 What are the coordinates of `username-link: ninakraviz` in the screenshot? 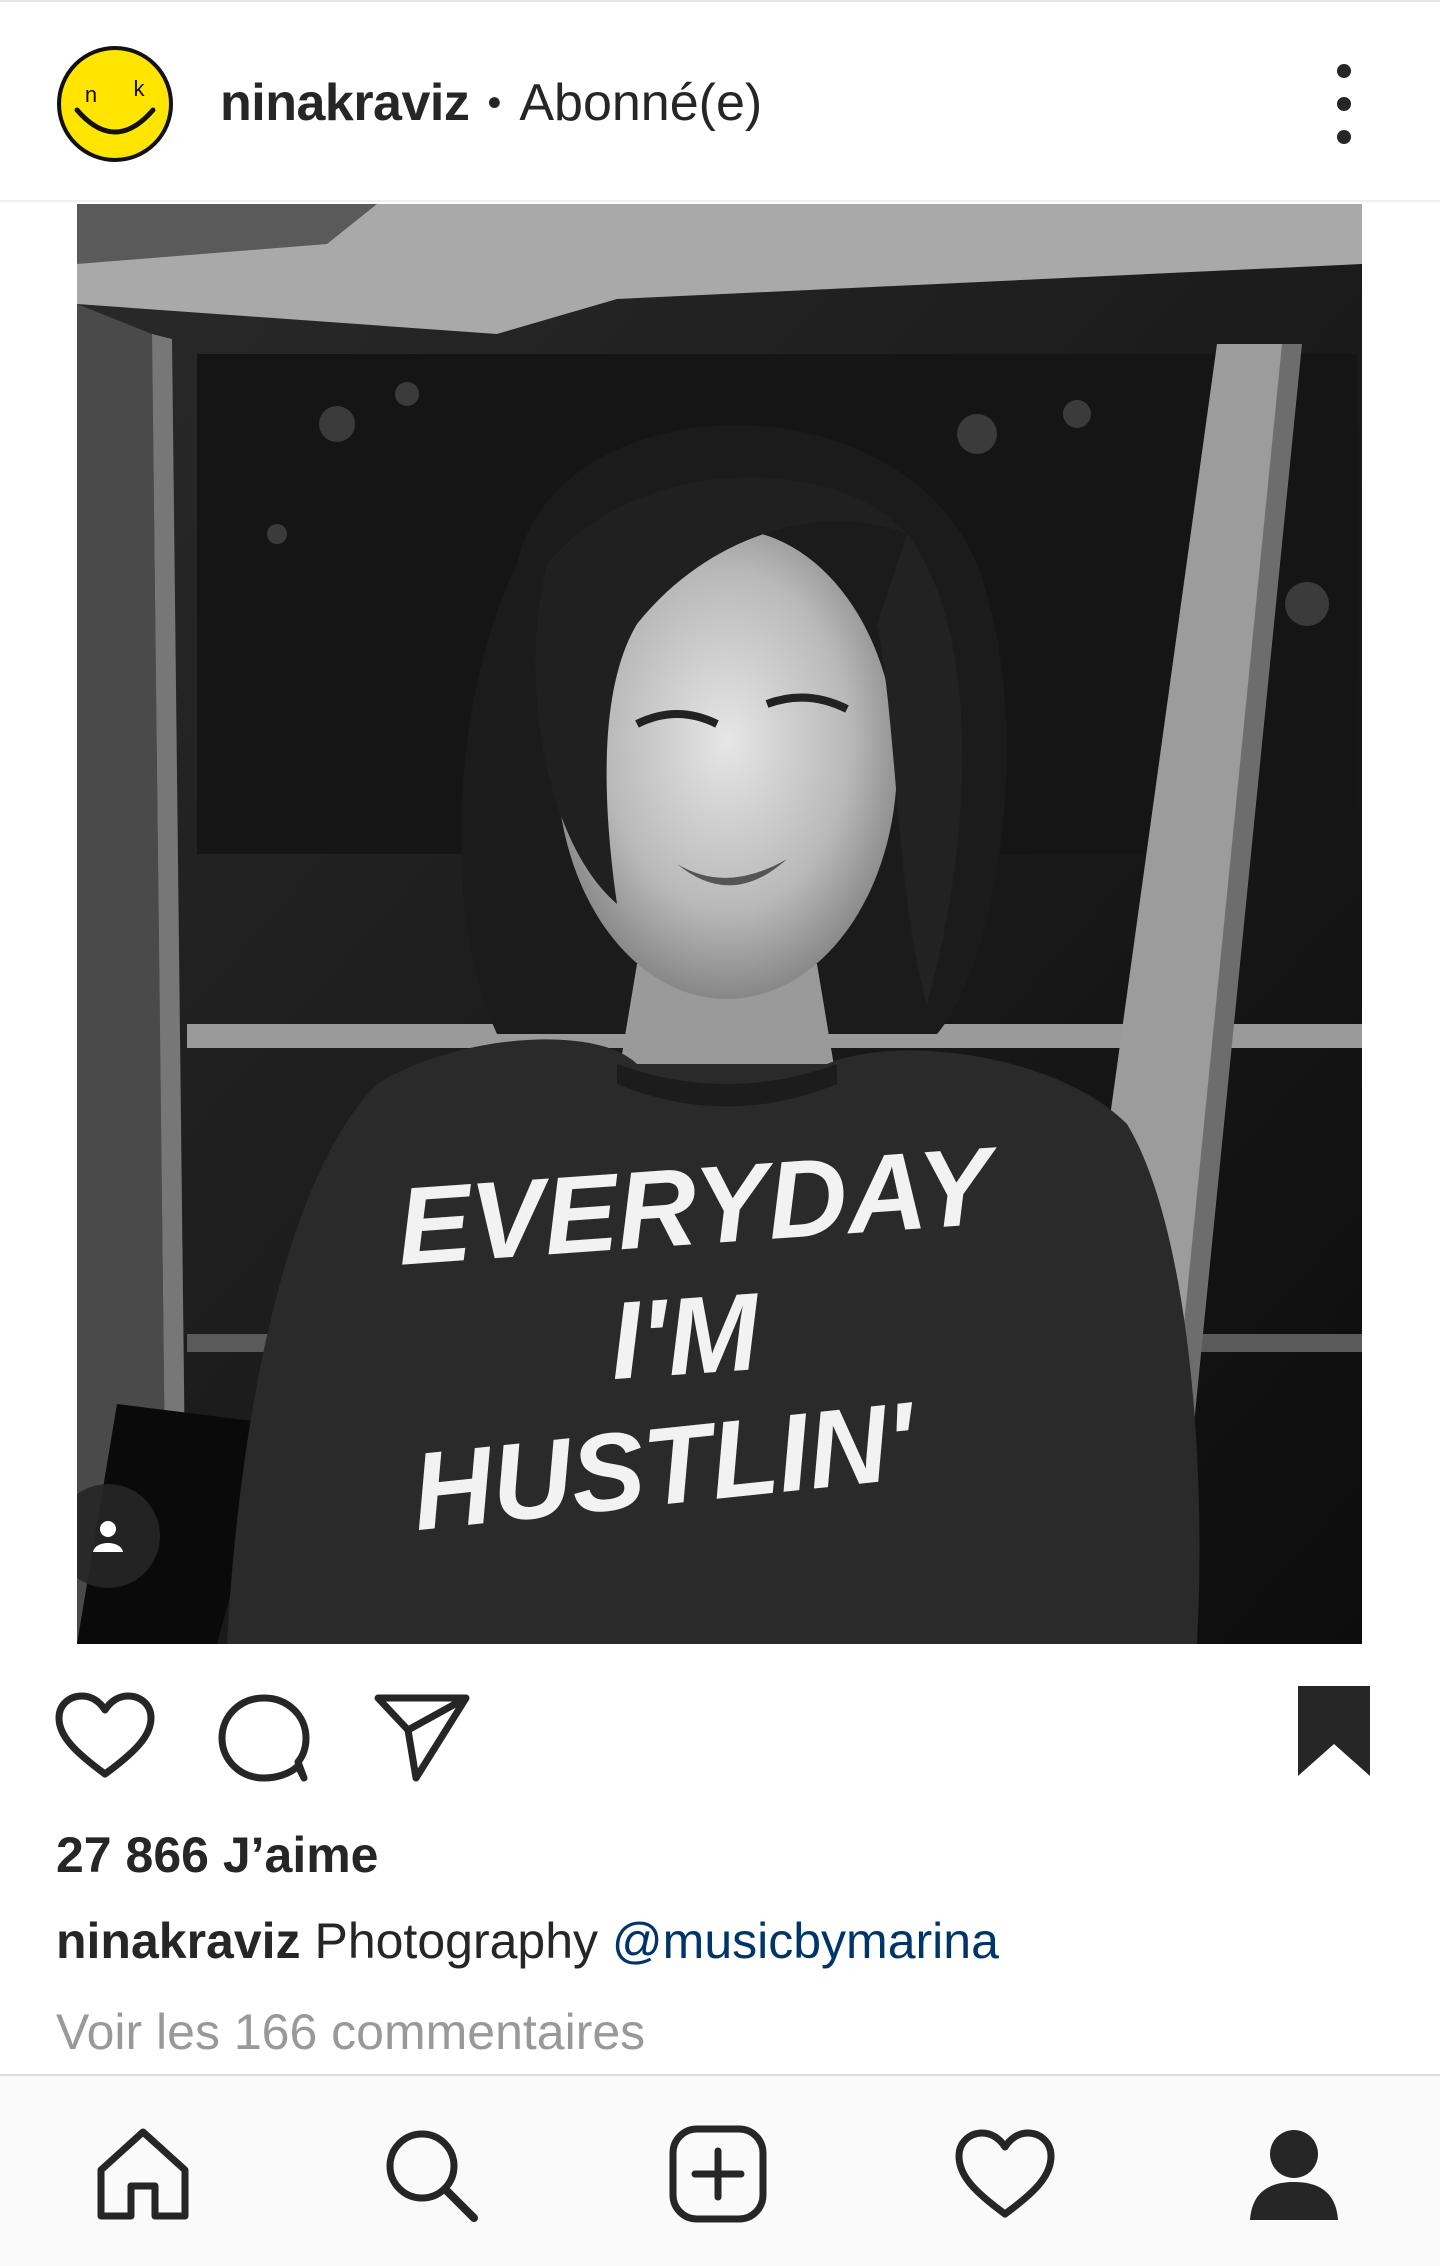 It's located at (345, 103).